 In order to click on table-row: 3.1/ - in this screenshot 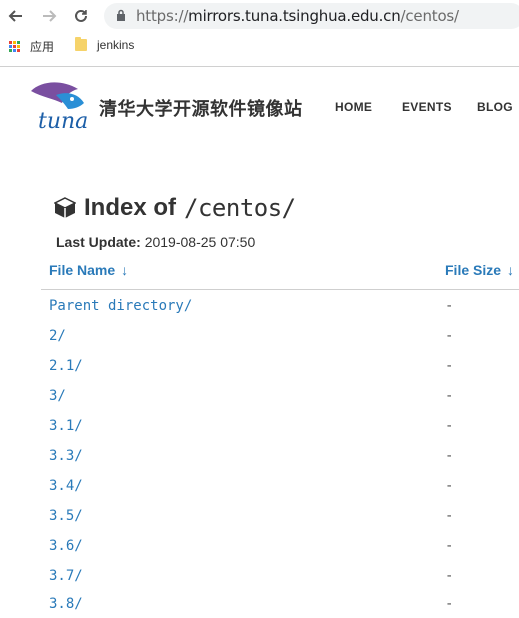, I will do `click(284, 429)`.